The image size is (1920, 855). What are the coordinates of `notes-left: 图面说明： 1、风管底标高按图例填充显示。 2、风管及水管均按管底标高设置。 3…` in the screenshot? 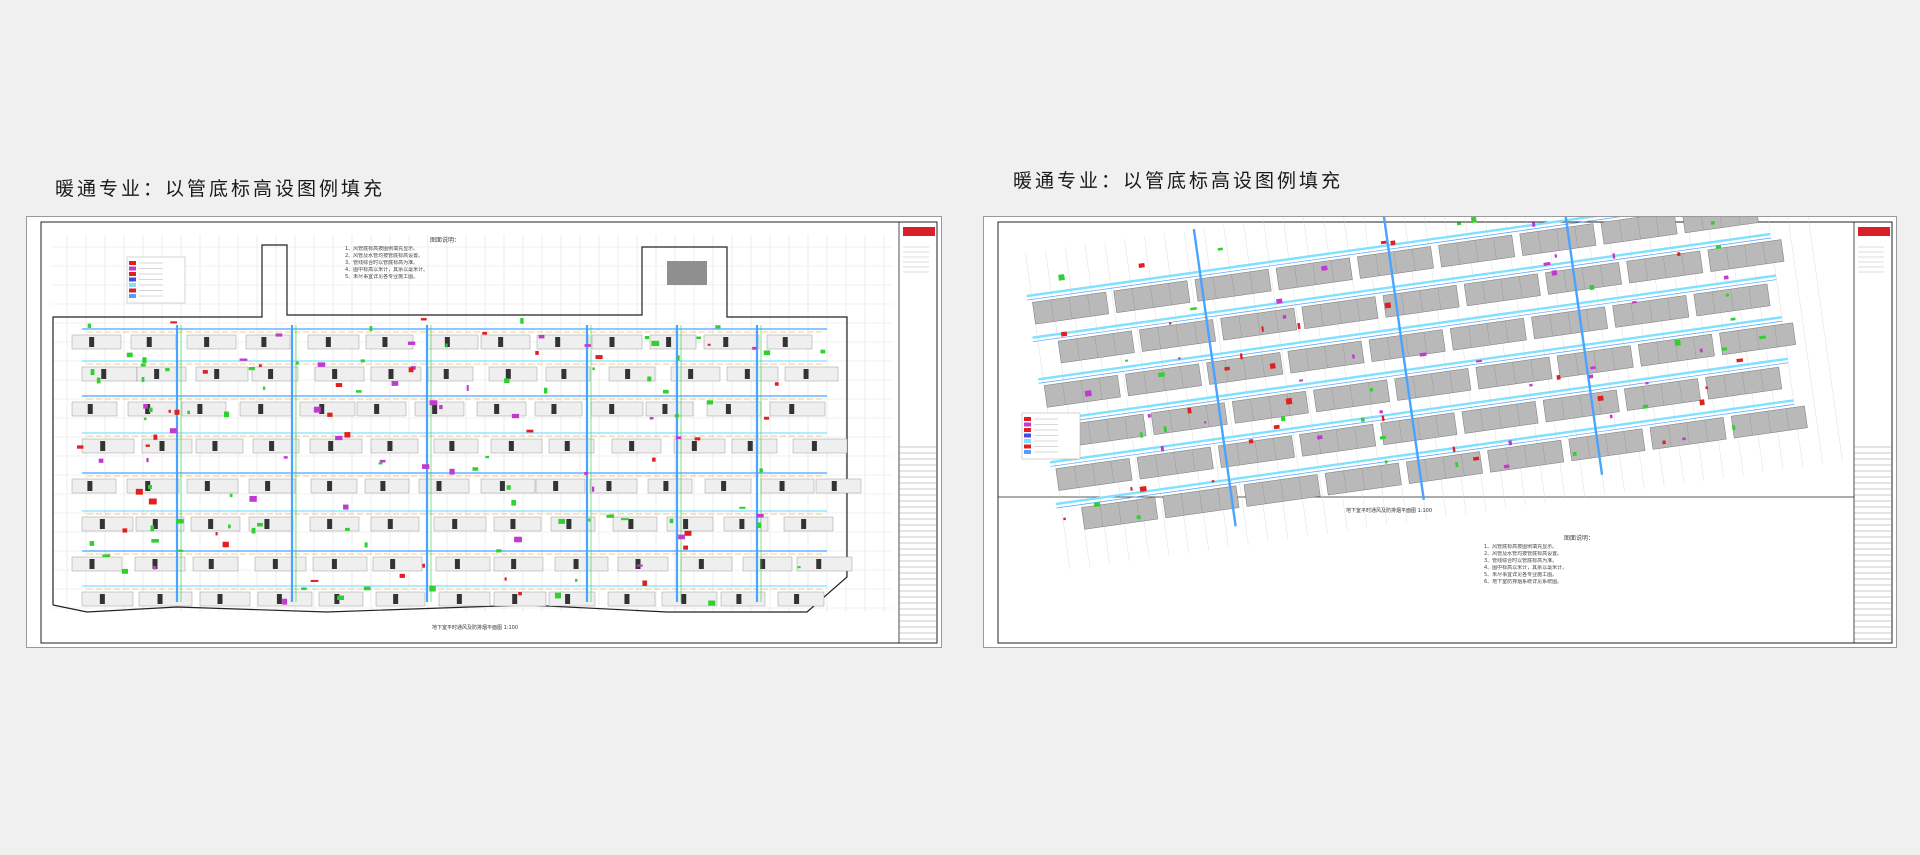 It's located at (445, 259).